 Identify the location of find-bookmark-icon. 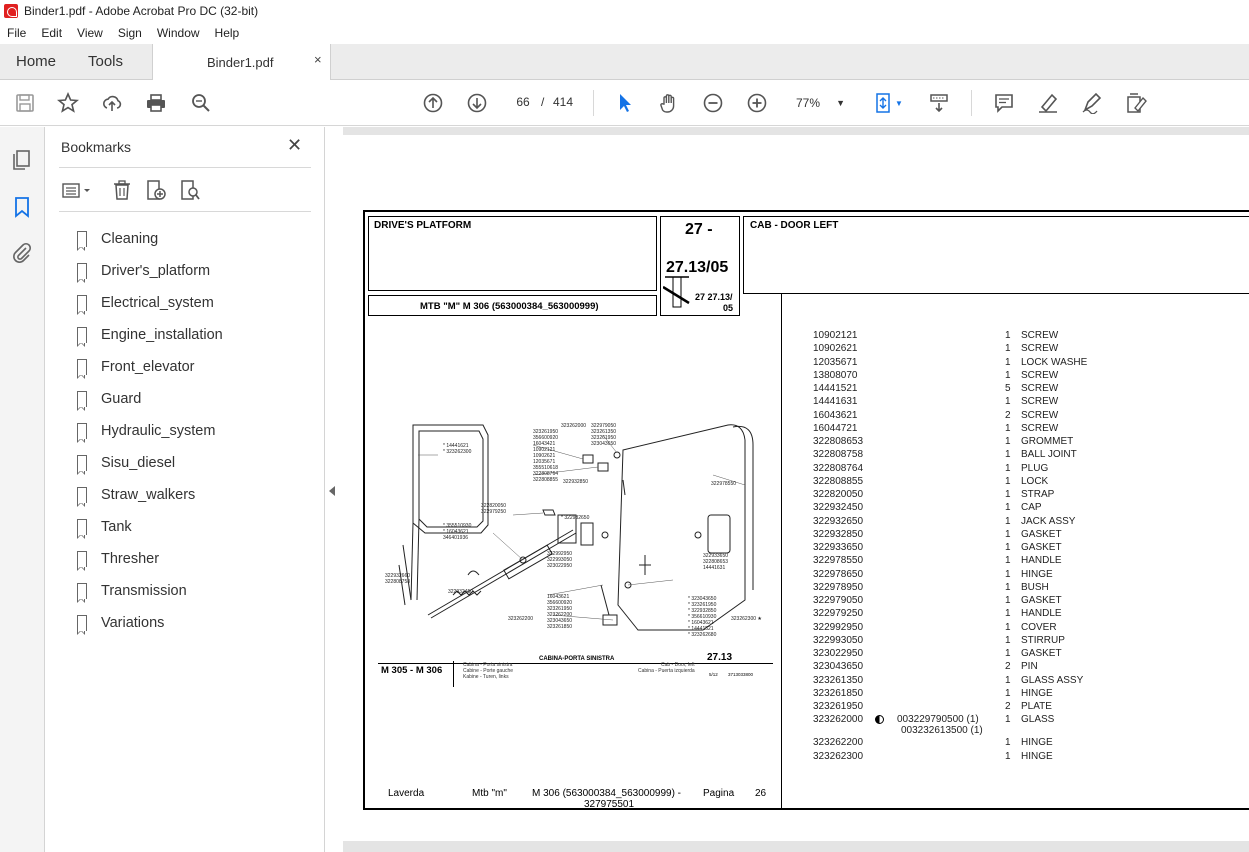
(190, 190).